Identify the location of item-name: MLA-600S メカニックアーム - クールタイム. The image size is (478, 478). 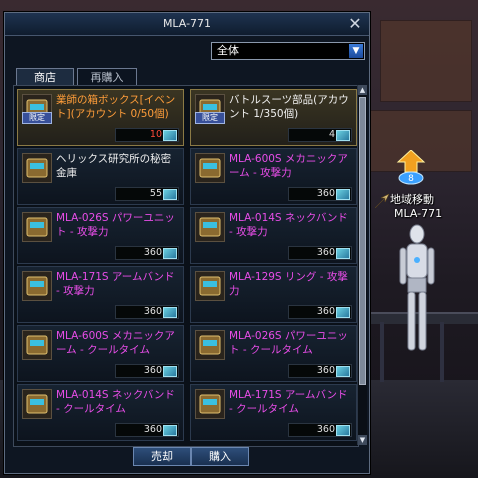
(115, 343).